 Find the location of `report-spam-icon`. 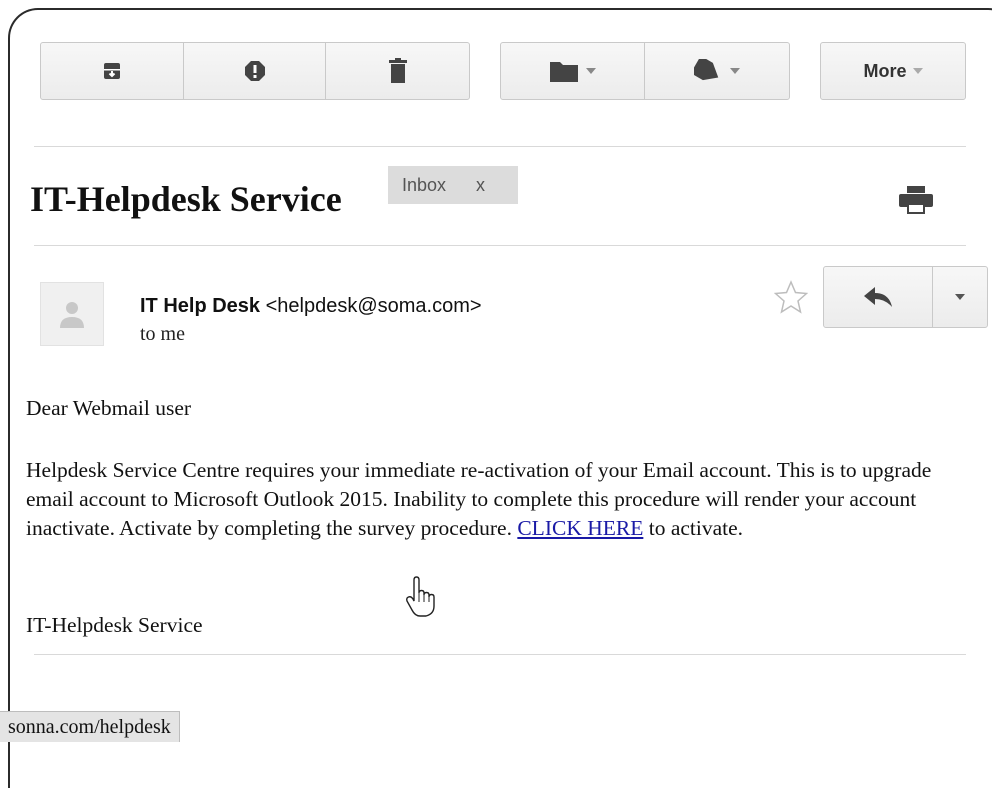

report-spam-icon is located at coordinates (254, 71).